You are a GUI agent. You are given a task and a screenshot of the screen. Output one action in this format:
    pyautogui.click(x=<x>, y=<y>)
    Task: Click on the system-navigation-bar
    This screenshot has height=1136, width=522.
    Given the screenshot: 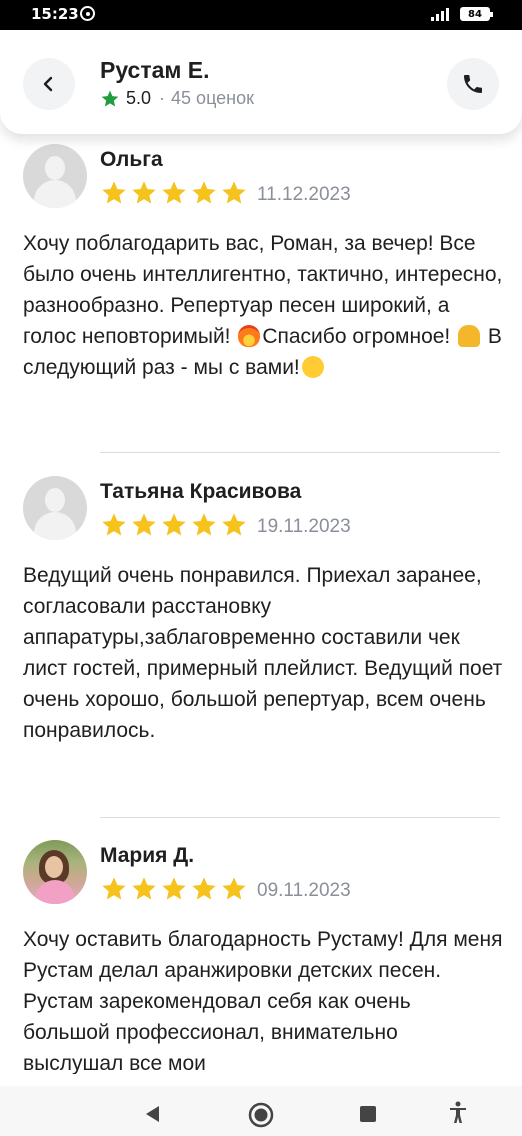 What is the action you would take?
    pyautogui.click(x=261, y=1111)
    